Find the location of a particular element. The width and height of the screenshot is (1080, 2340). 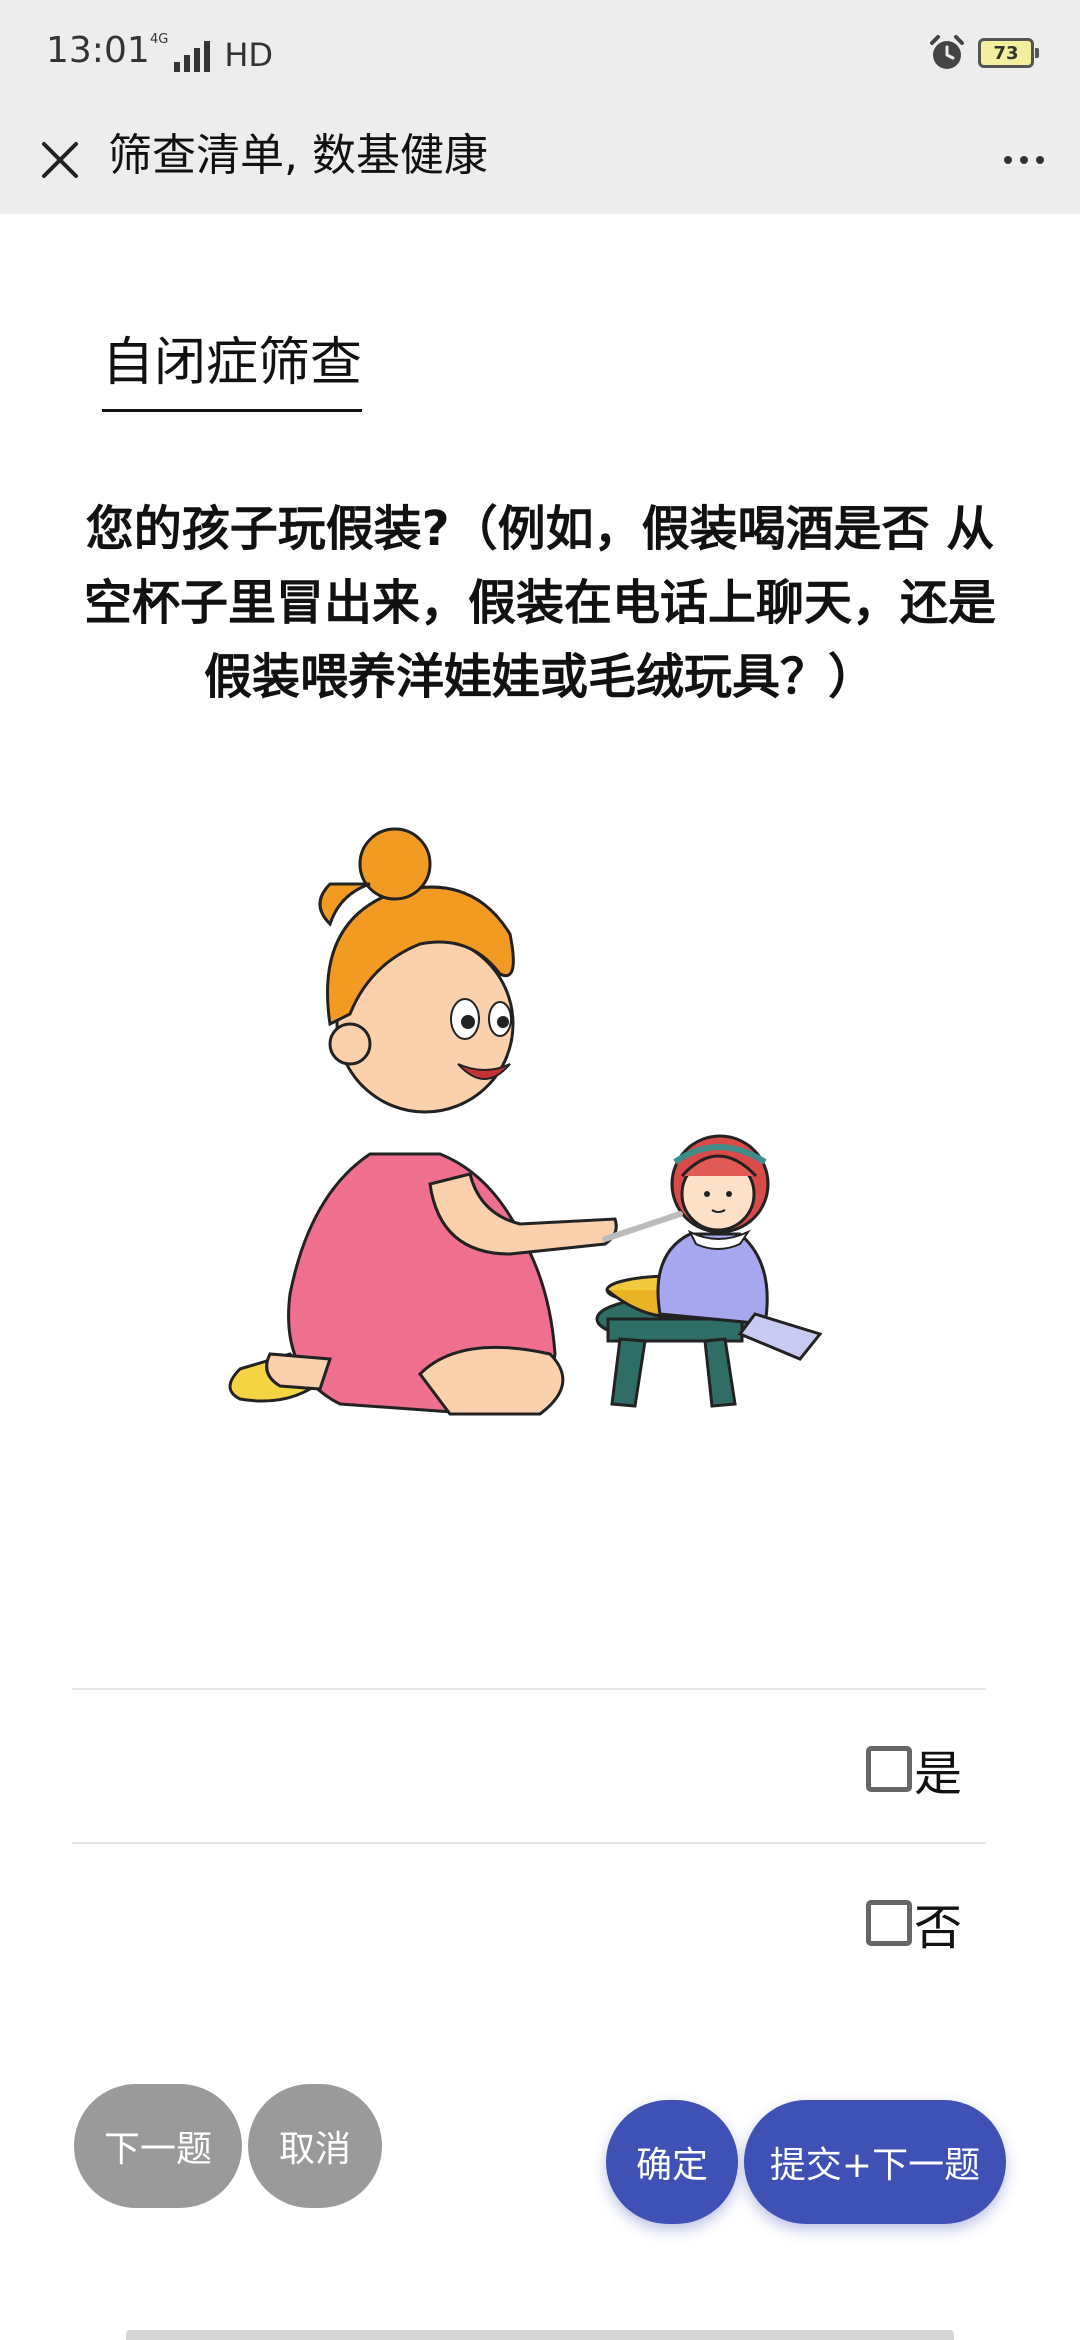

checkbox-yes is located at coordinates (888, 1769).